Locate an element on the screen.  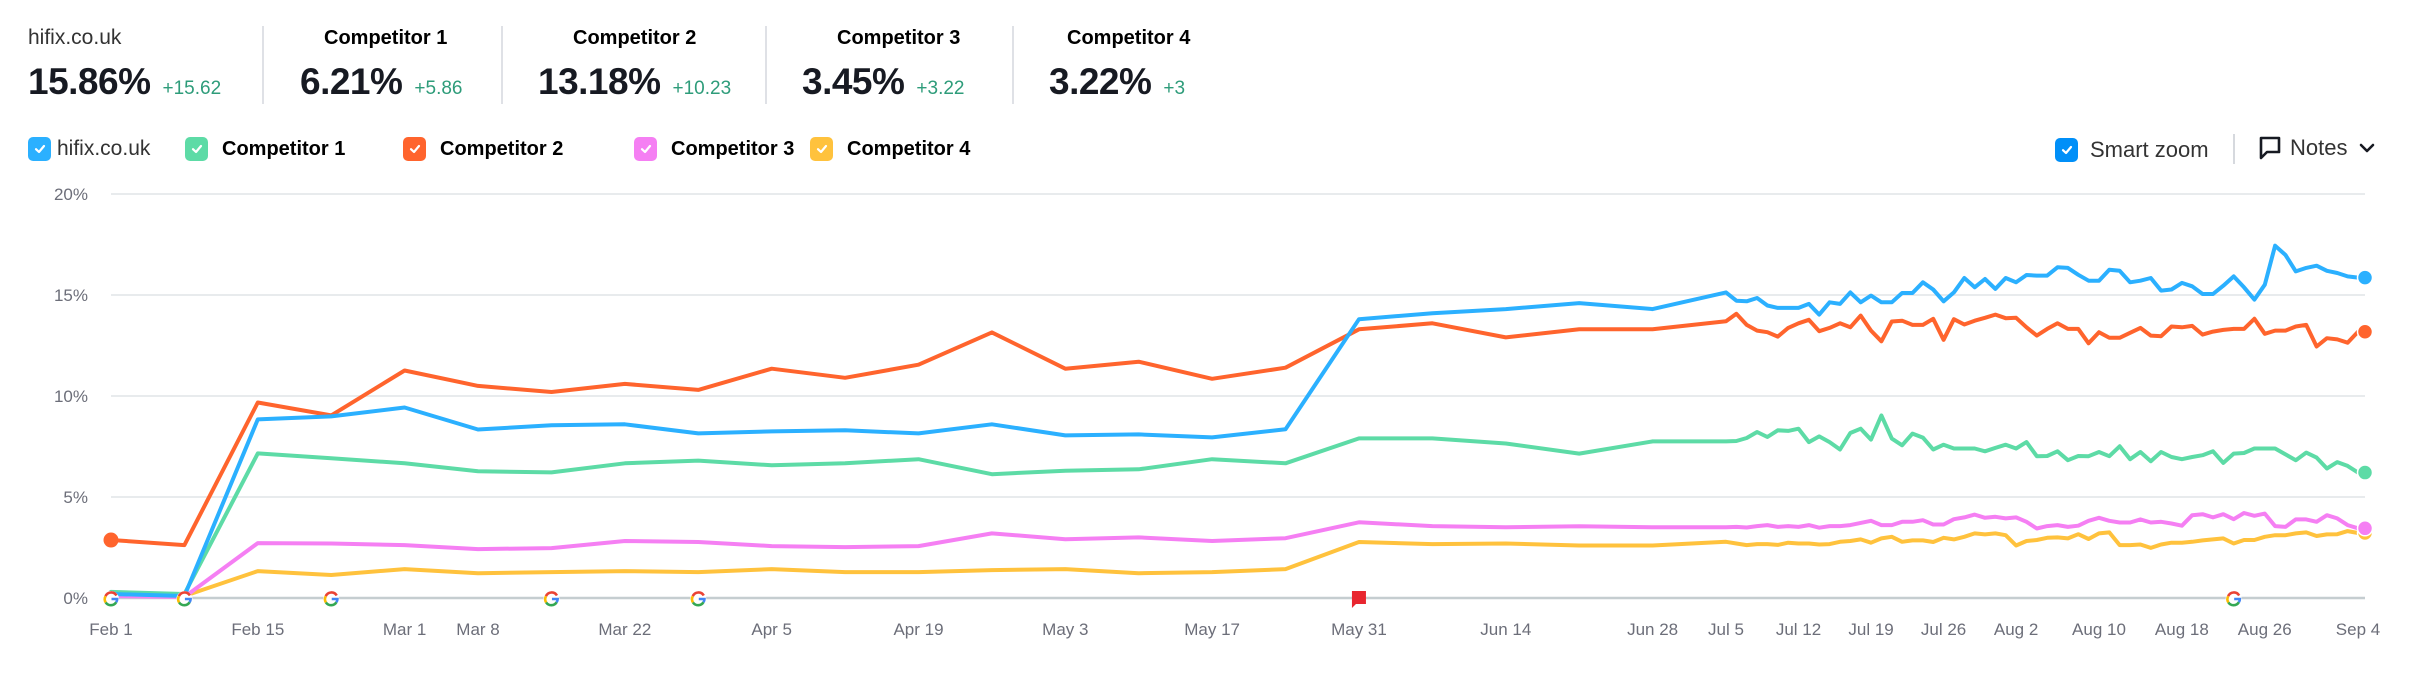
x-tick-label: Jul 5 is located at coordinates (1726, 629).